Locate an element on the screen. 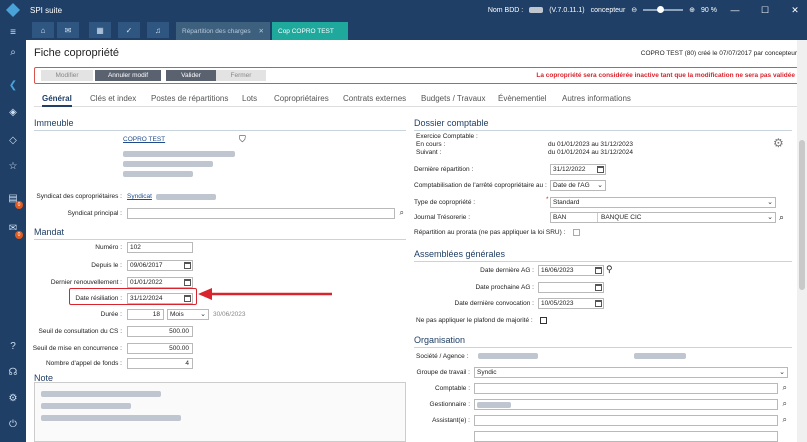 This screenshot has width=807, height=442. duree-unit-select: Mois ⌄ is located at coordinates (188, 314).